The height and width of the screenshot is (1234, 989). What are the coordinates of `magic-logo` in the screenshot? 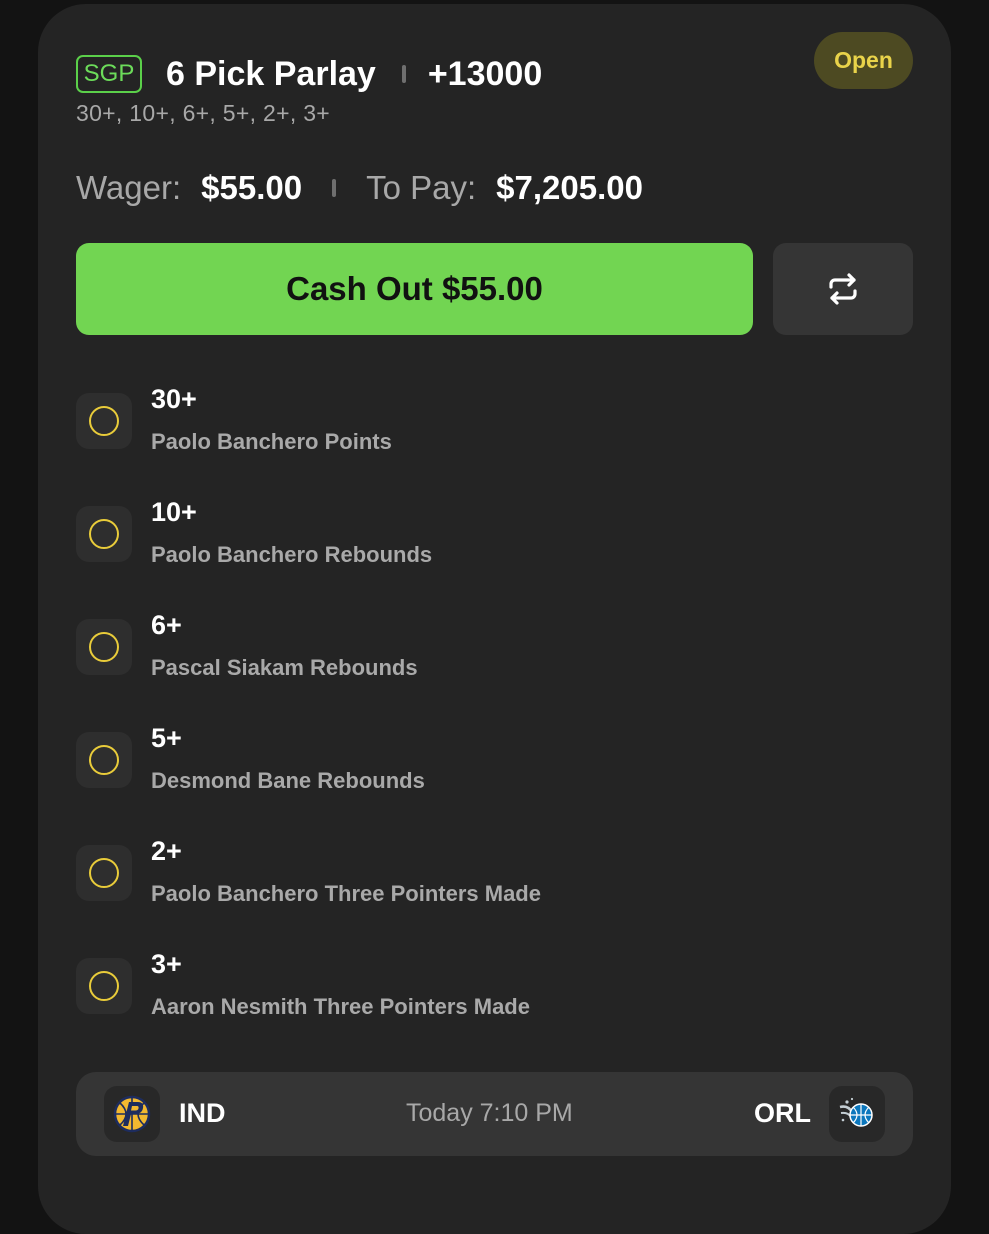 It's located at (857, 1114).